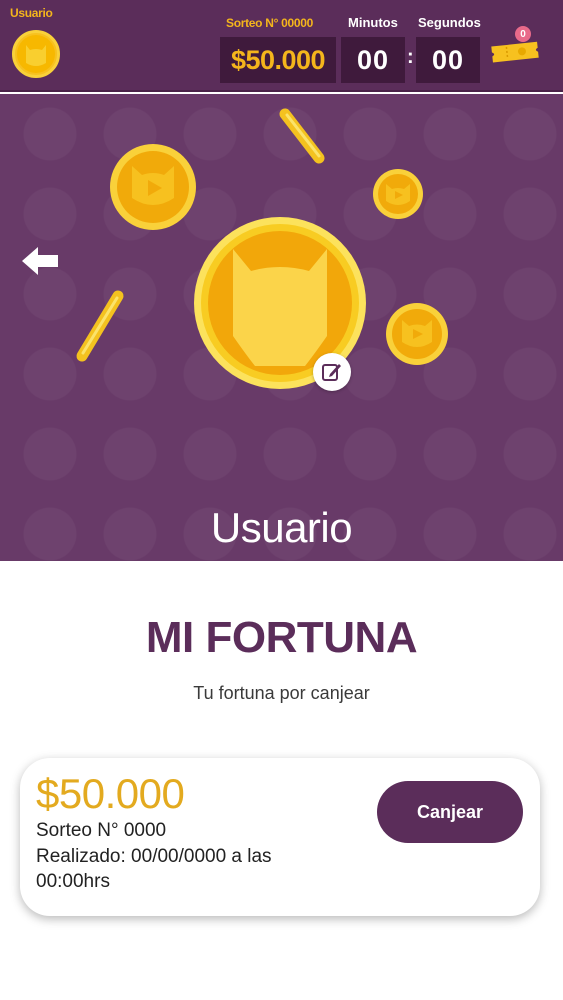 The height and width of the screenshot is (1000, 563). I want to click on page-subtitle: Tu fortuna por canjear, so click(281, 693).